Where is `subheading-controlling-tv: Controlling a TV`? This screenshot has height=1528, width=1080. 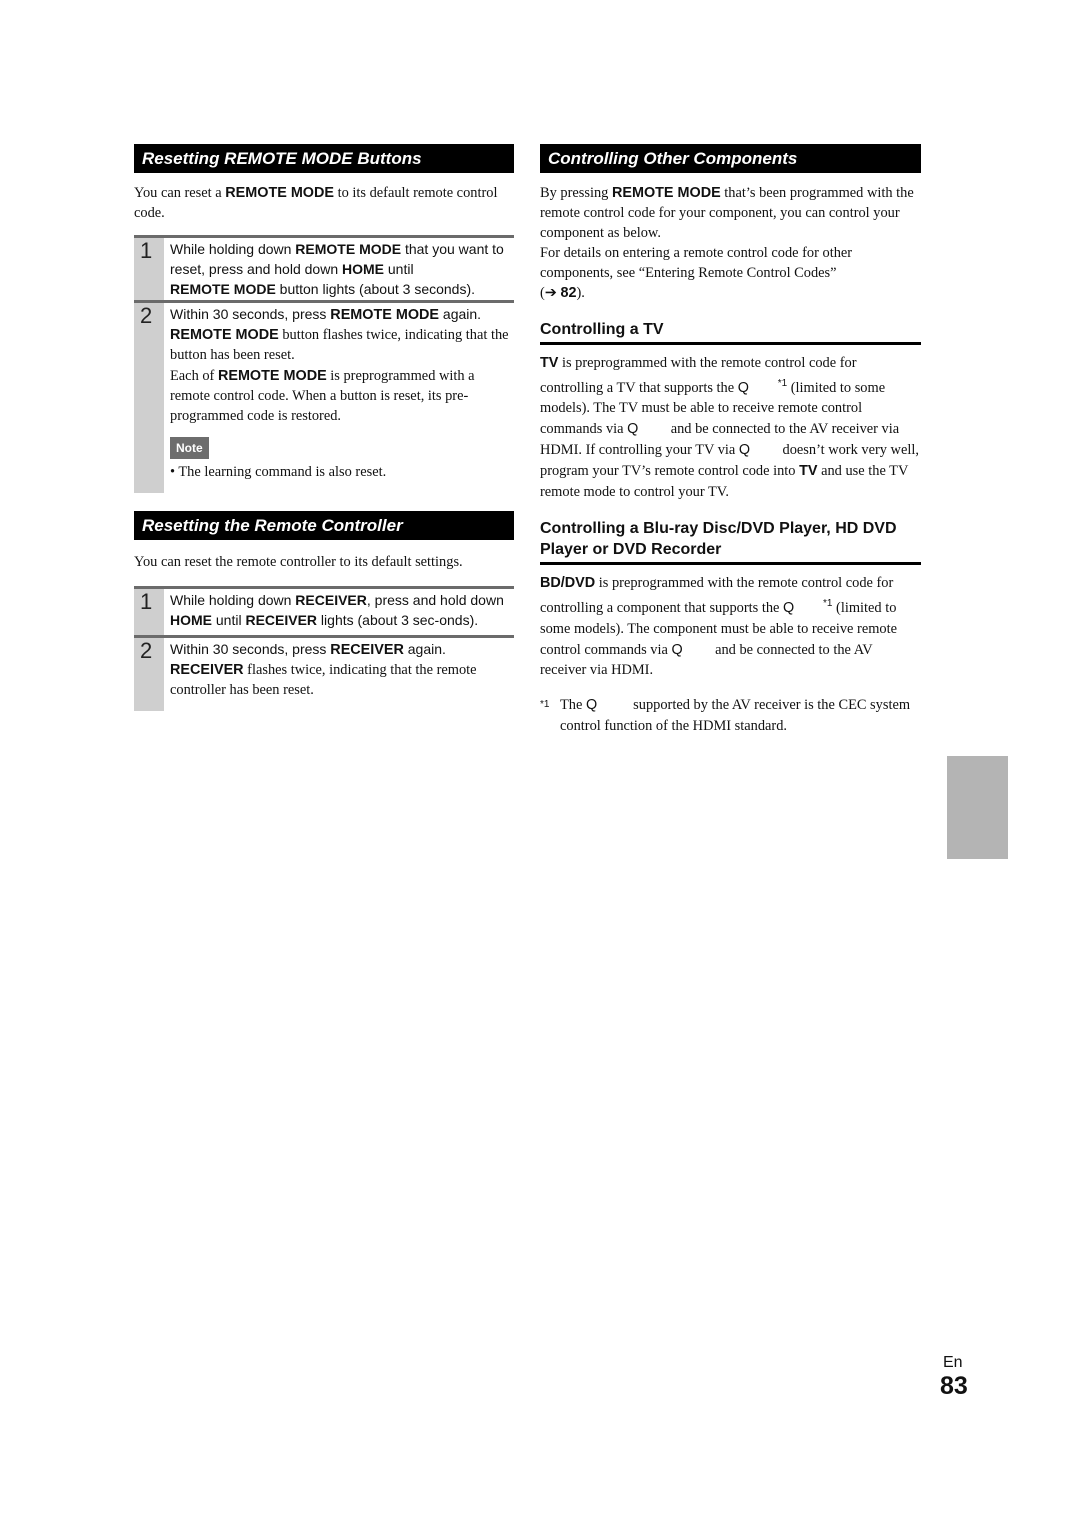
subheading-controlling-tv: Controlling a TV is located at coordinates (730, 332).